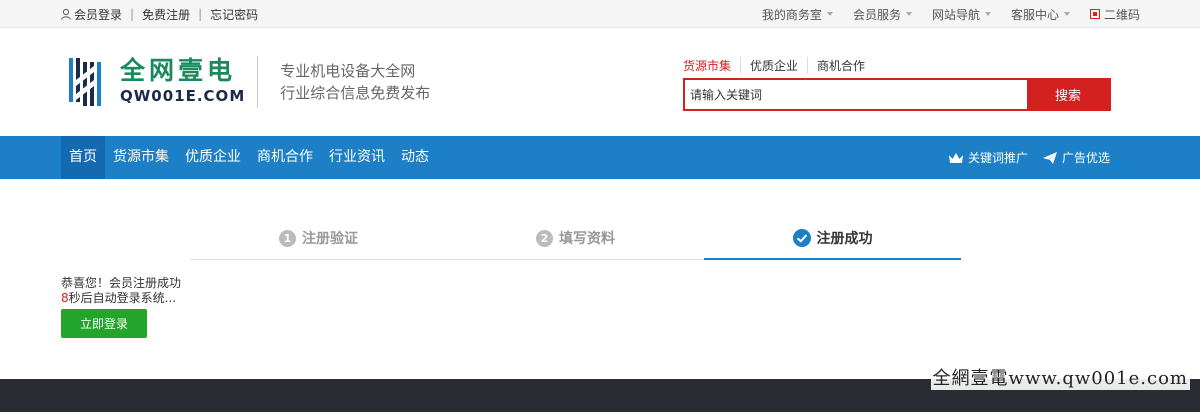 This screenshot has width=1200, height=412. I want to click on register-steps: 1 注册验证 2 填写资料 注册成功, so click(575, 237).